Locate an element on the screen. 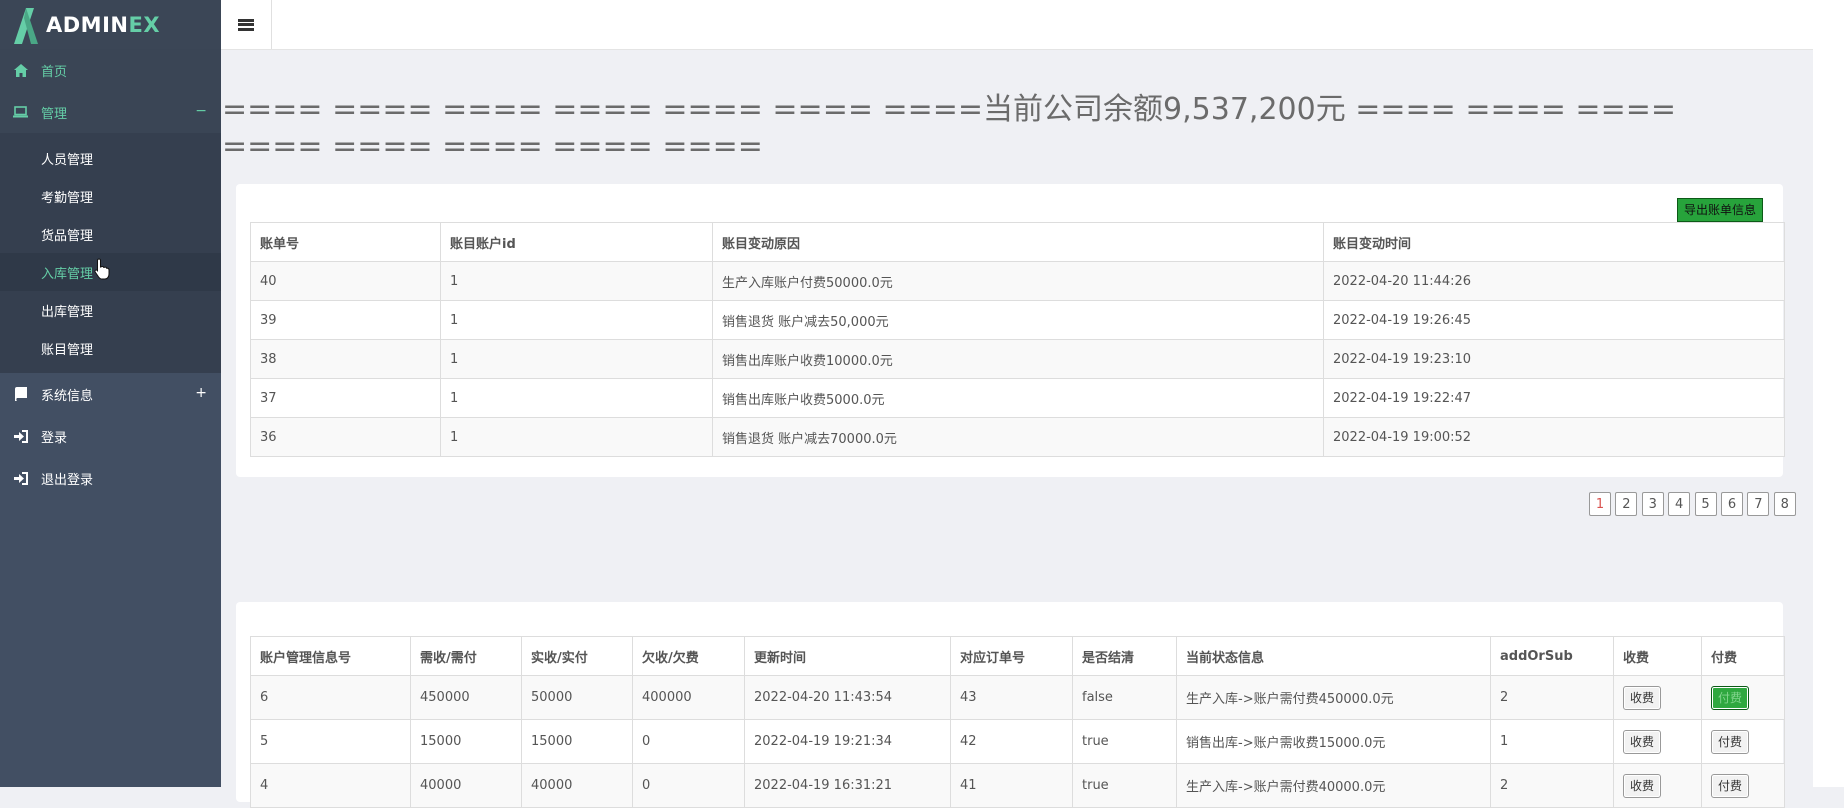  menu-toggle-icon is located at coordinates (246, 24).